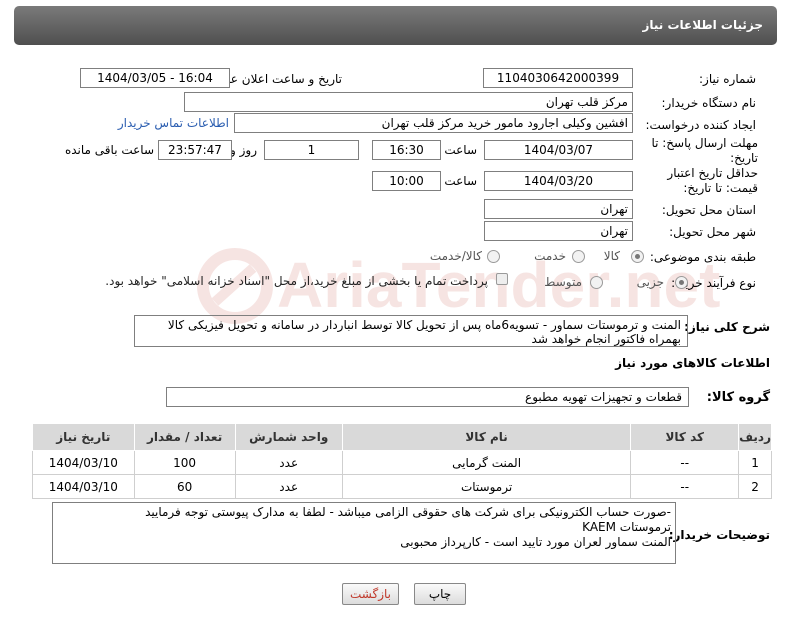  Describe the element at coordinates (455, 256) in the screenshot. I see `category-option-goods-service: کالا/خدمت` at that location.